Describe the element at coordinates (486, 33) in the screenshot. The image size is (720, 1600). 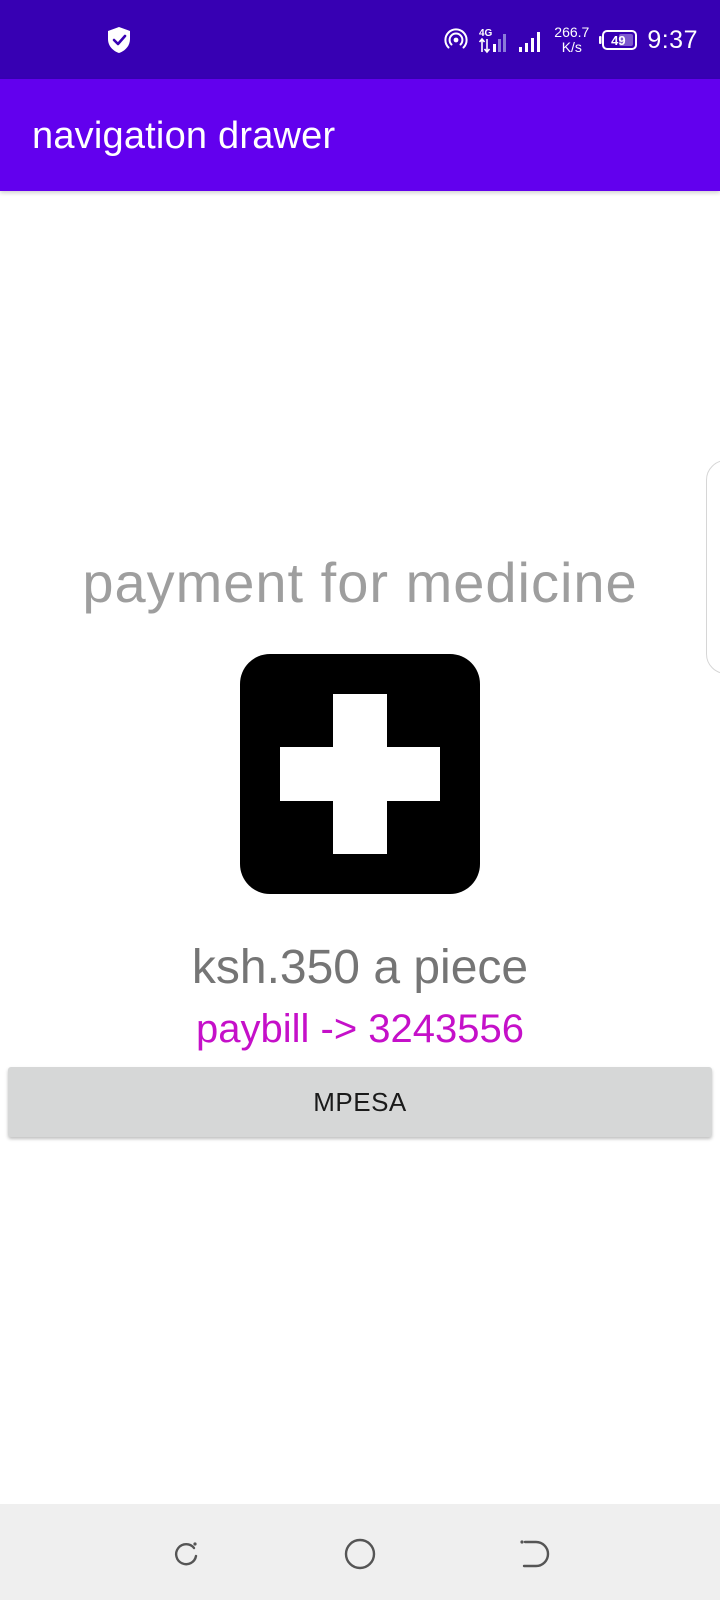
I see `network-type-label: 4G` at that location.